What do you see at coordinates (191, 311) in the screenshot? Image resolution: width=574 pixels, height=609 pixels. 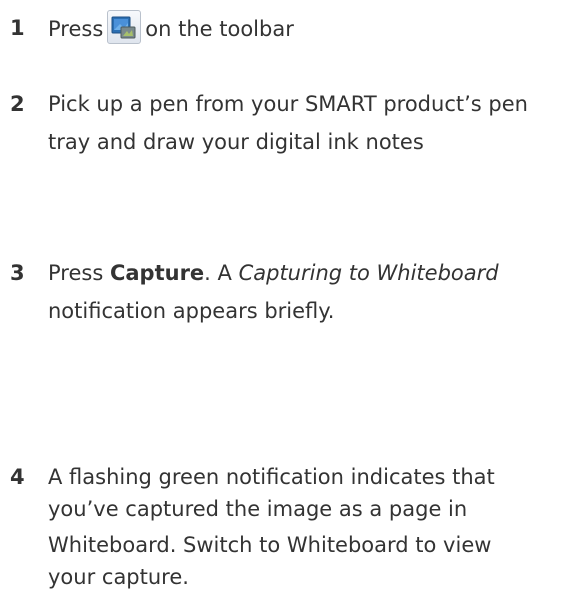 I see `step-line: notification appears briefly.` at bounding box center [191, 311].